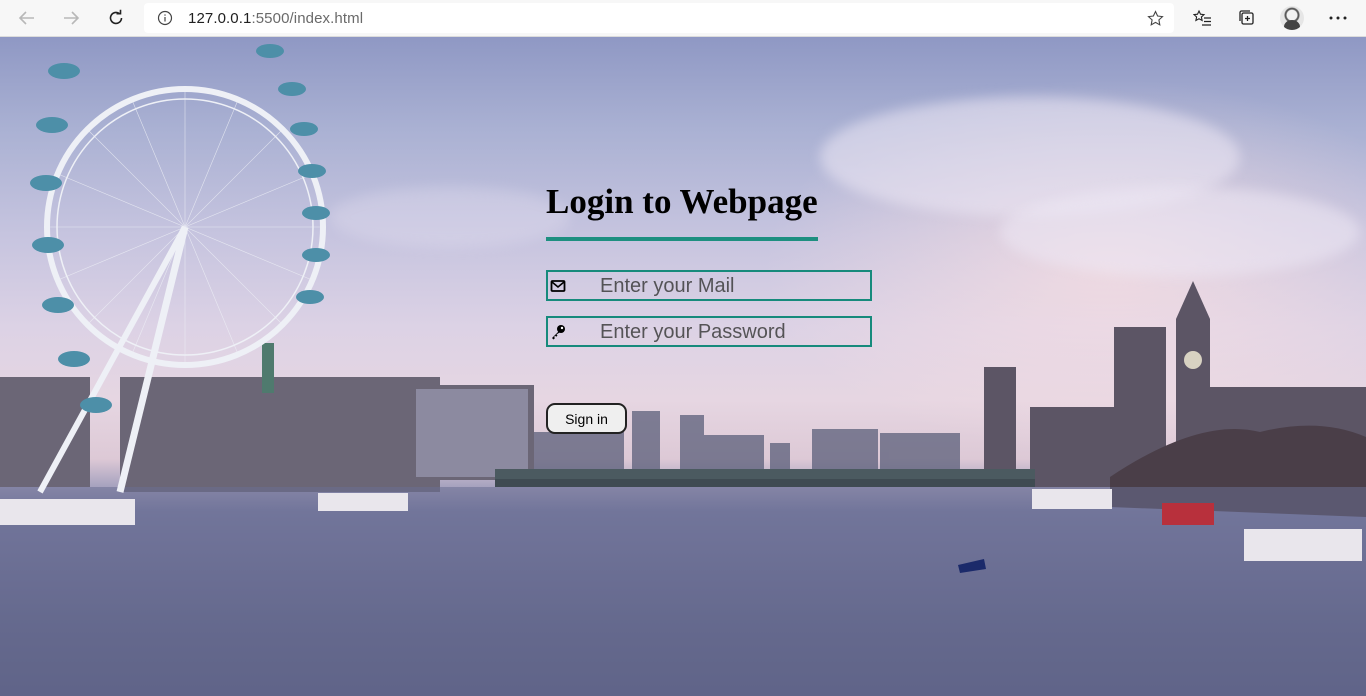 This screenshot has height=696, width=1366. I want to click on collections-icon, so click(1246, 17).